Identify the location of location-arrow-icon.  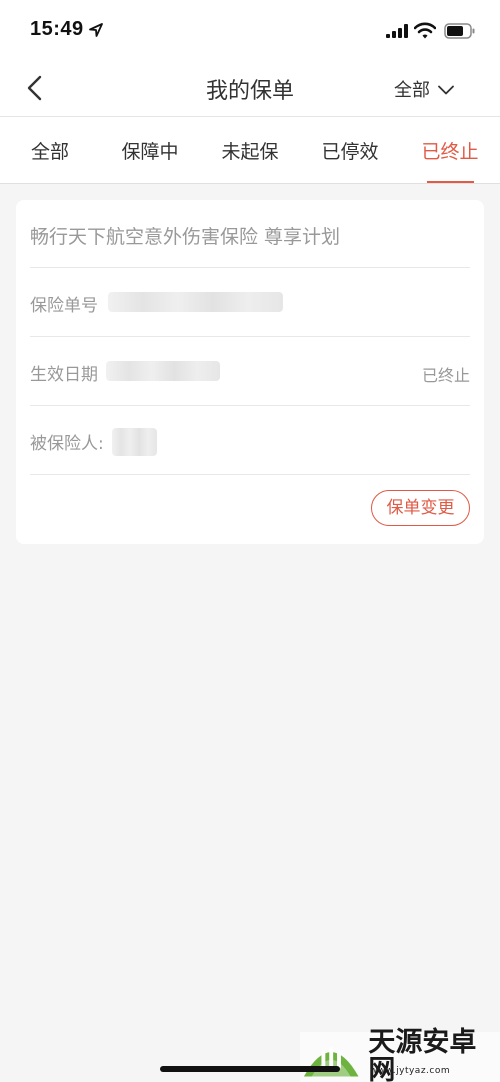
(96, 30).